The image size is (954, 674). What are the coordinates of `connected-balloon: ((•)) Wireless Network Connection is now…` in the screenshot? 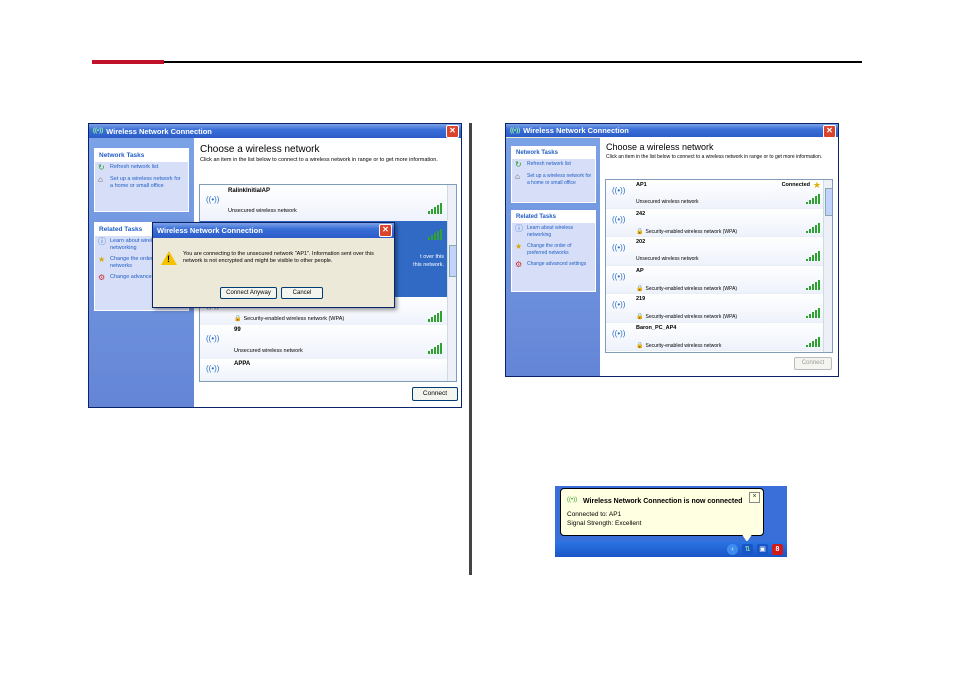 It's located at (662, 512).